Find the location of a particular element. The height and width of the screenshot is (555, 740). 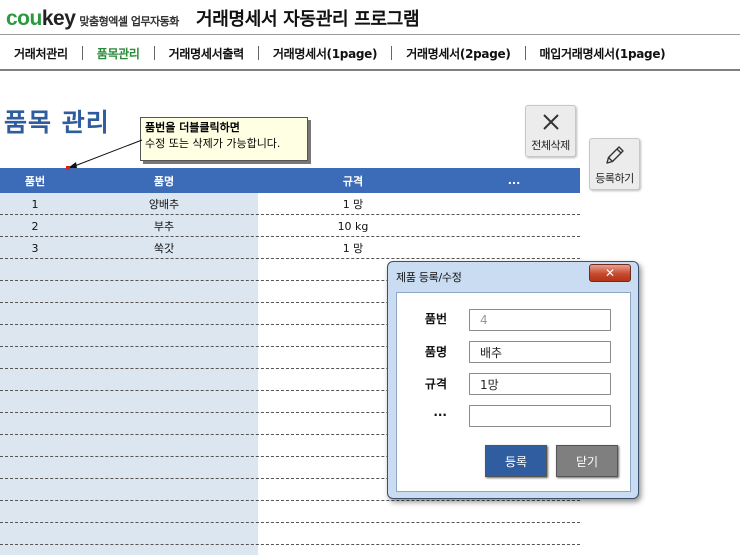

table-row: 3 쑥갓 1 망 is located at coordinates (290, 248).